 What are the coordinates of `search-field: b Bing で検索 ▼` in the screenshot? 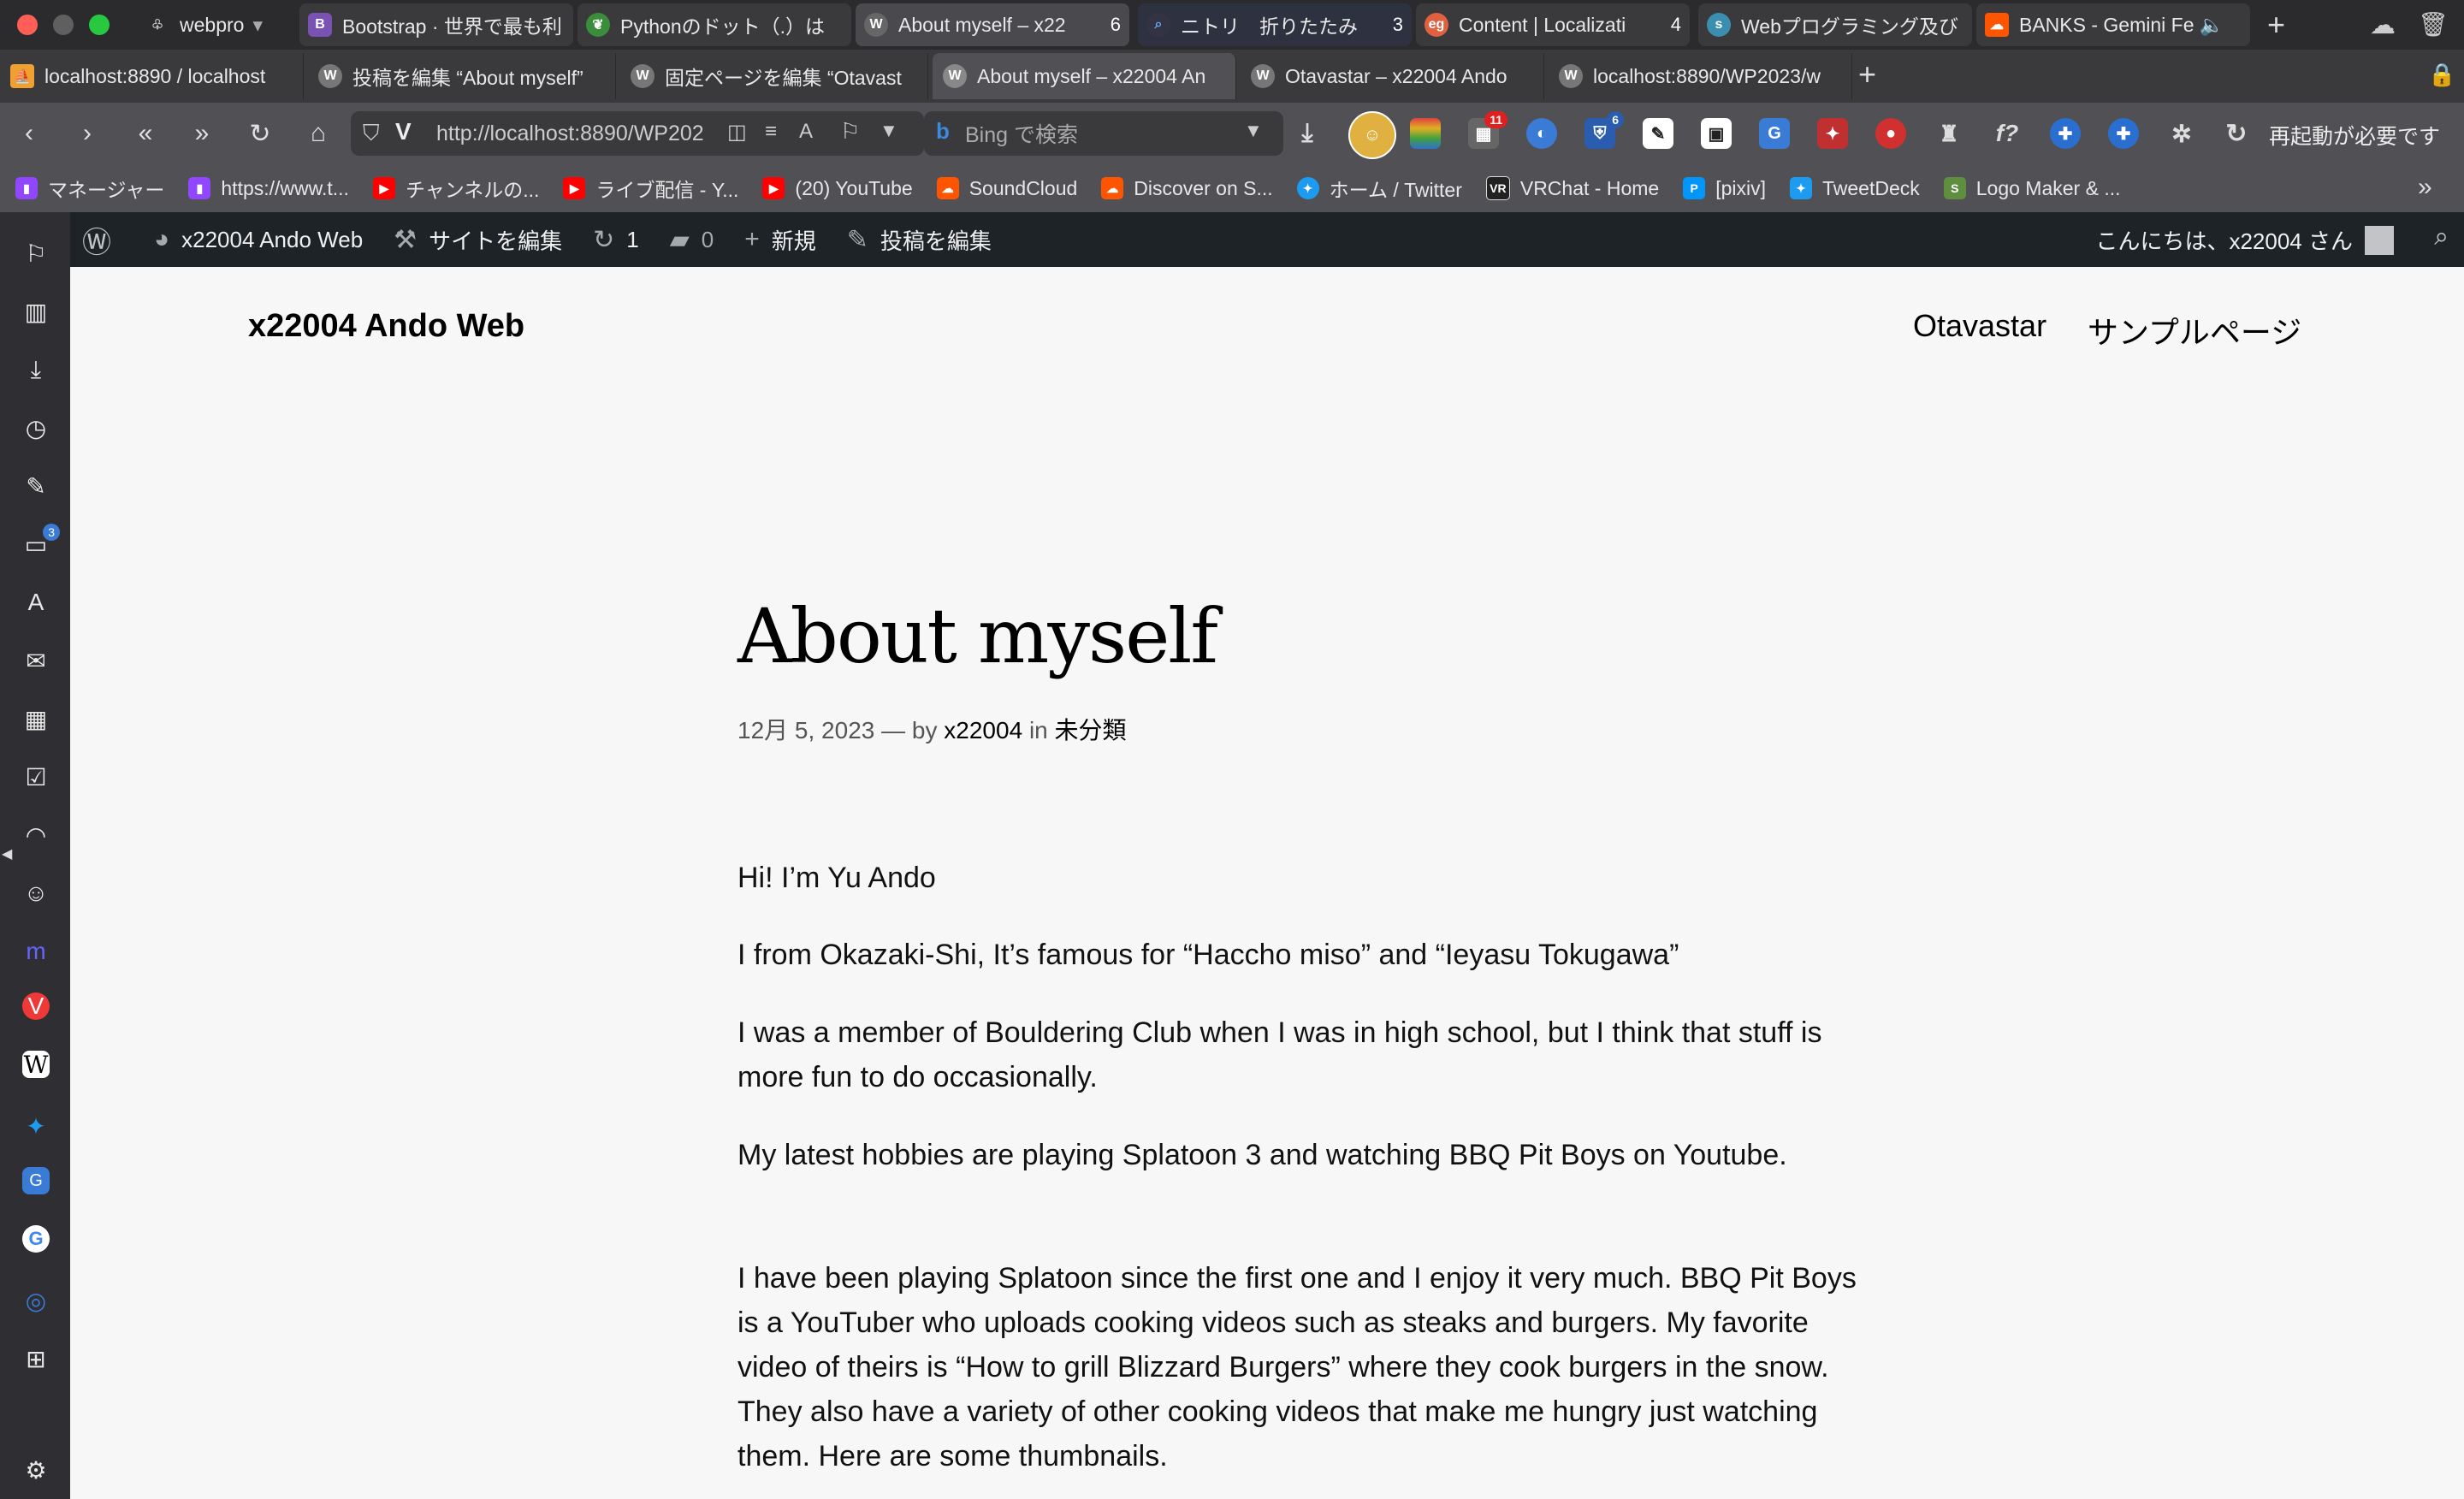 It's located at (1103, 133).